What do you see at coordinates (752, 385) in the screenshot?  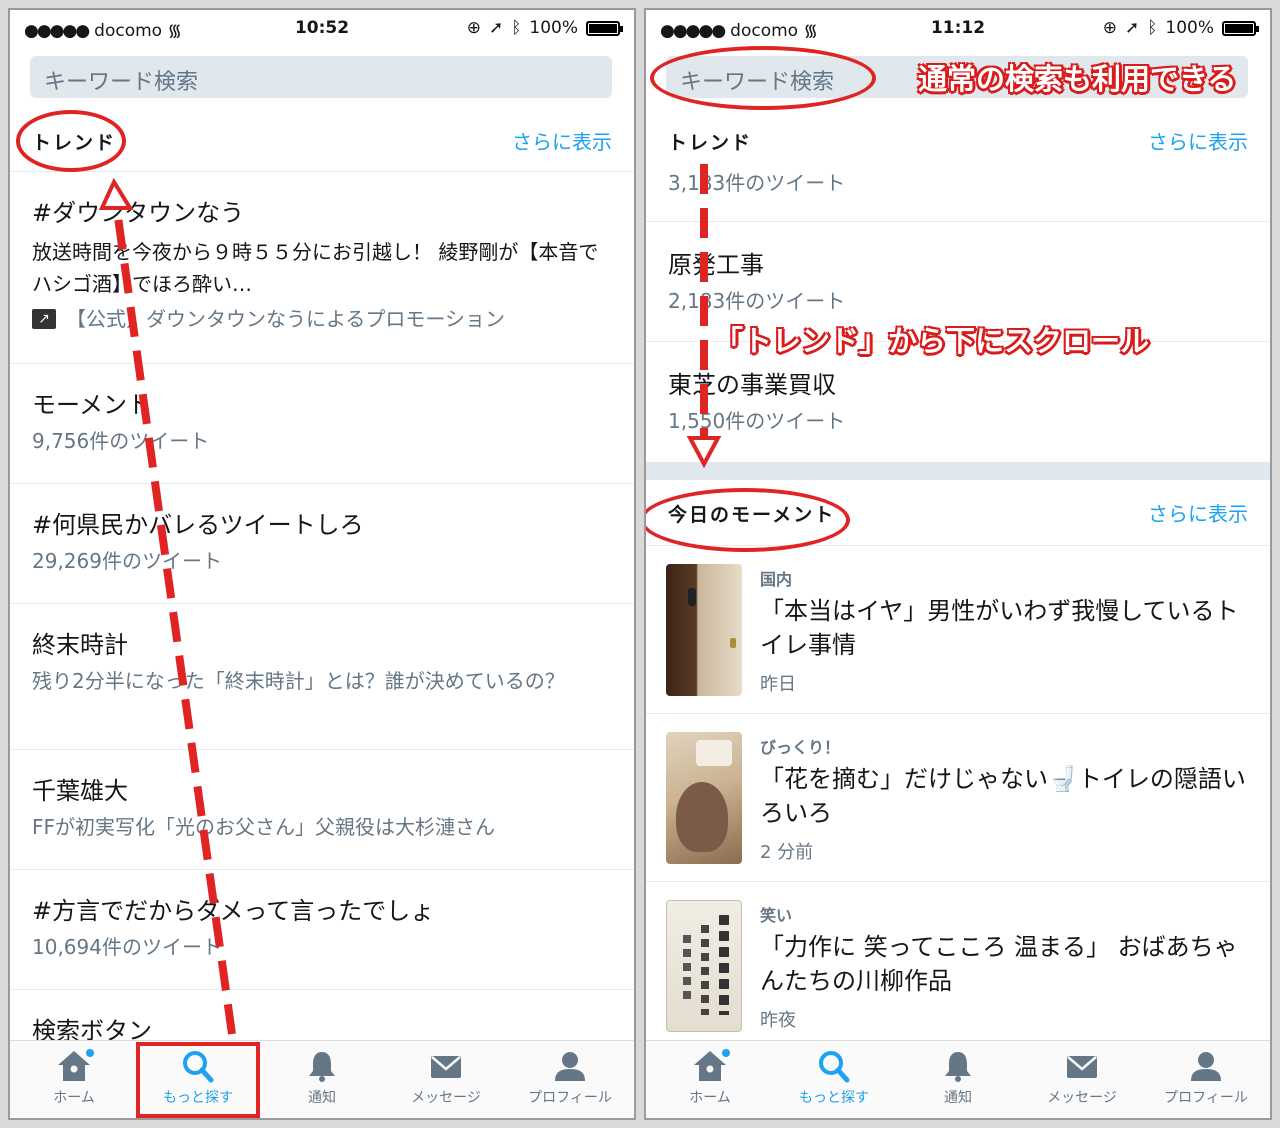 I see `trend-name: 東芝の事業買収` at bounding box center [752, 385].